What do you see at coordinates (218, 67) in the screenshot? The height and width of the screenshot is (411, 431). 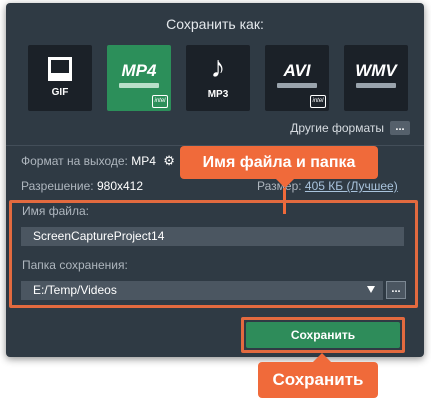 I see `music-note-icon: ♪` at bounding box center [218, 67].